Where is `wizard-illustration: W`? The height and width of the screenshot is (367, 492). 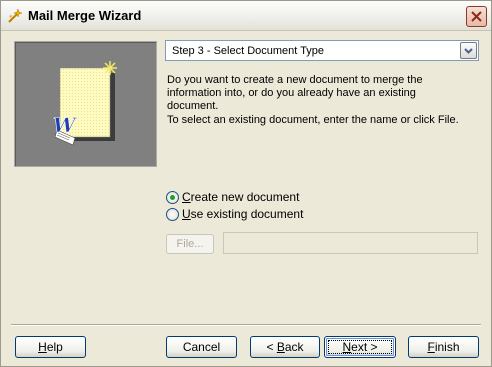 wizard-illustration: W is located at coordinates (85, 104).